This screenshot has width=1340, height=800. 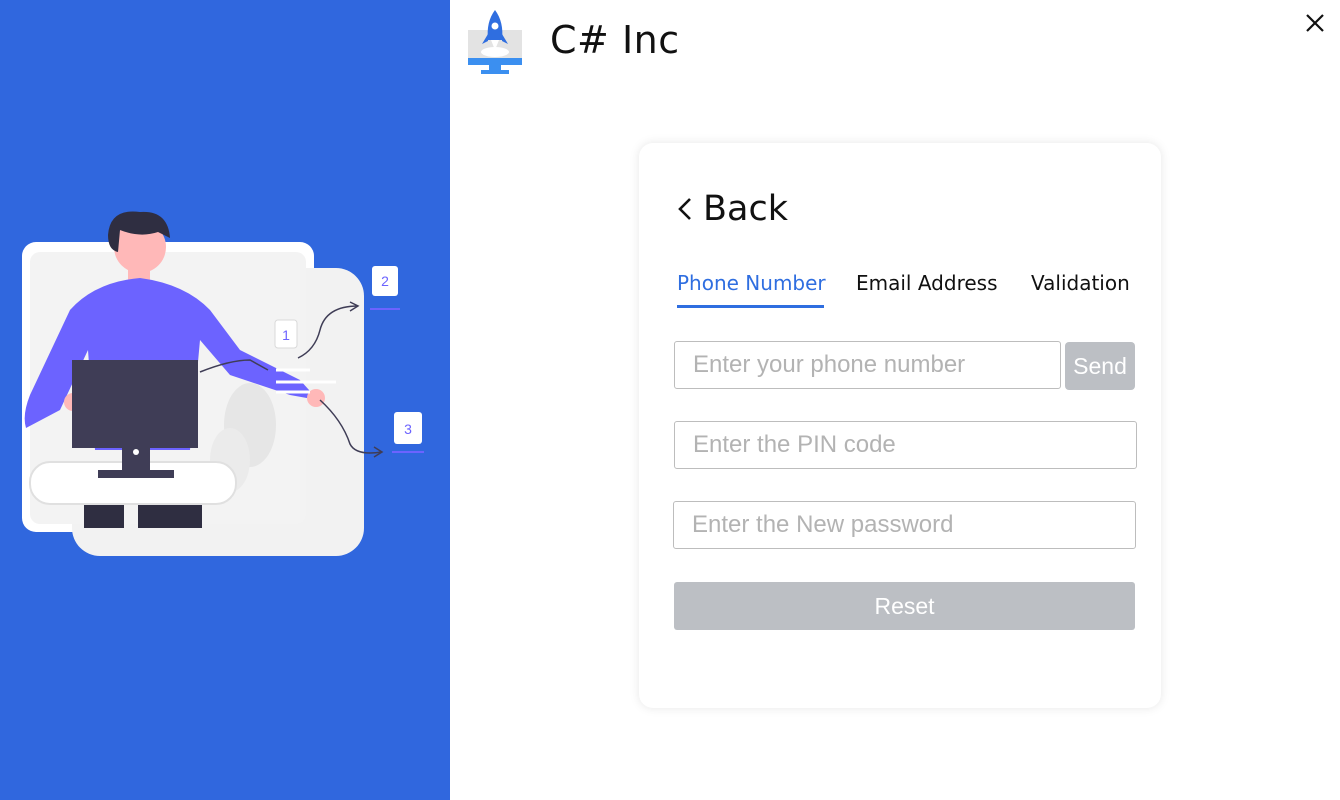 What do you see at coordinates (286, 335) in the screenshot?
I see `step-1-label: 1` at bounding box center [286, 335].